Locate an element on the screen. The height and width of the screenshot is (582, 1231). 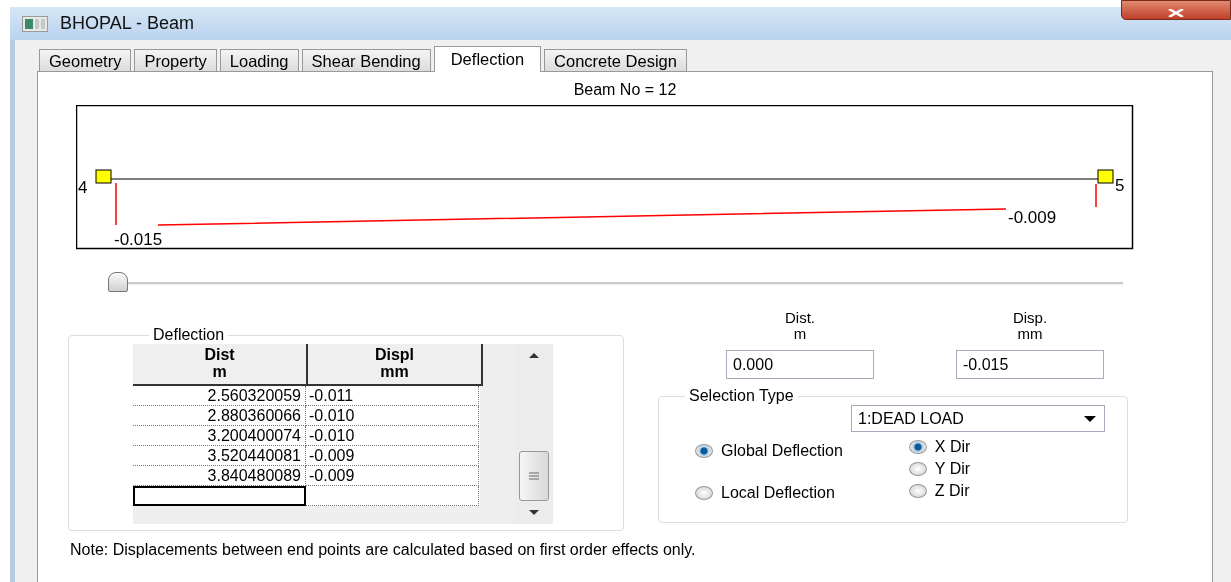
tab: Geometry is located at coordinates (85, 60).